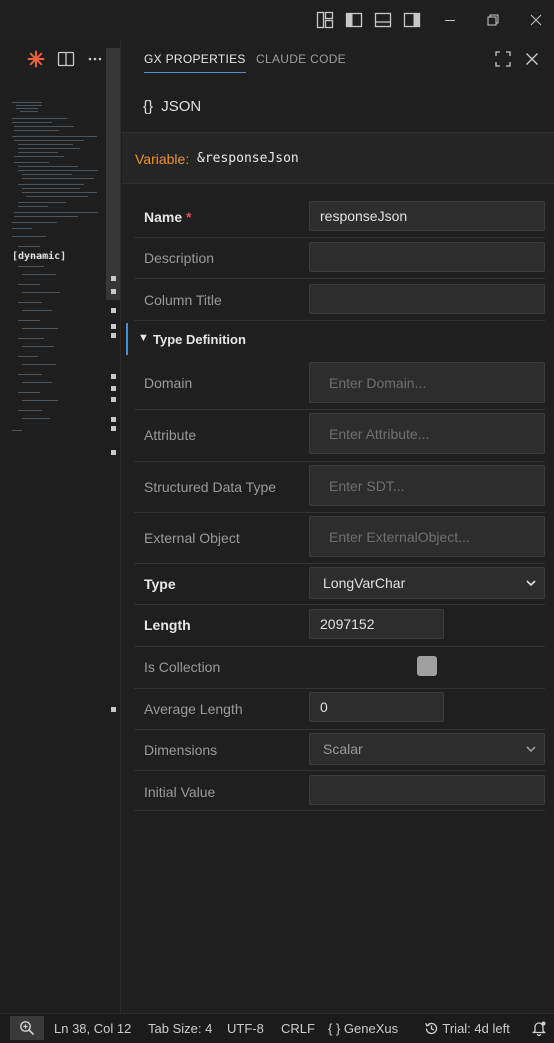 The width and height of the screenshot is (554, 1043). I want to click on cursor-position: Ln 38, Col 12, so click(92, 1028).